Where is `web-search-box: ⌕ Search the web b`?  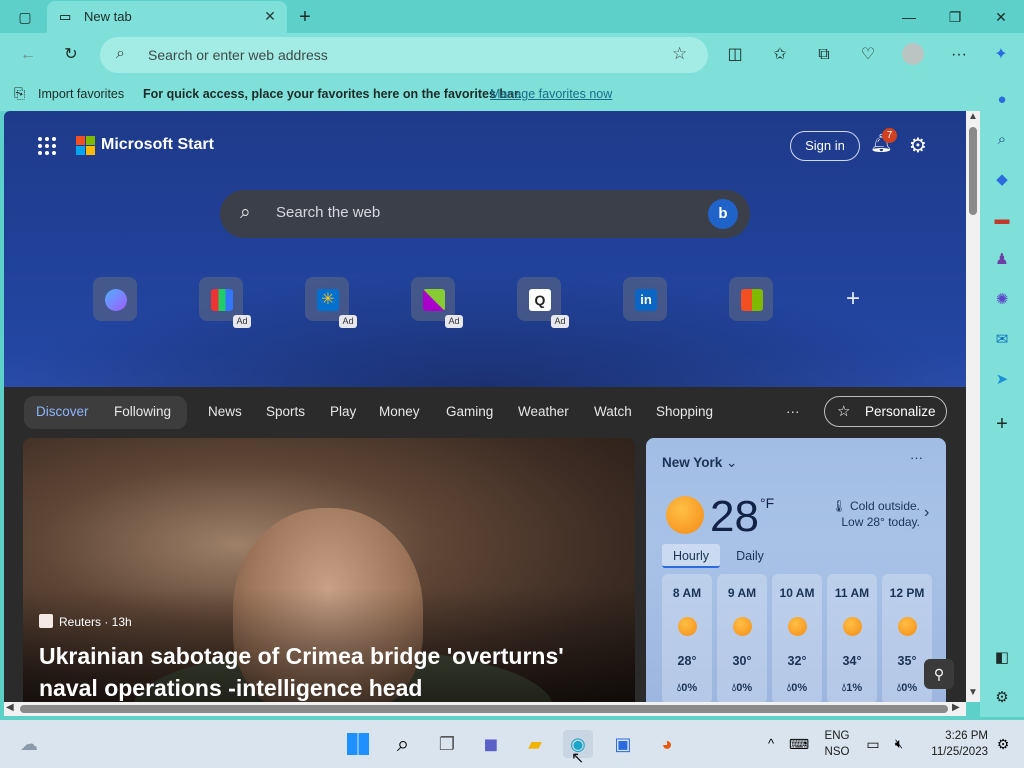 web-search-box: ⌕ Search the web b is located at coordinates (485, 214).